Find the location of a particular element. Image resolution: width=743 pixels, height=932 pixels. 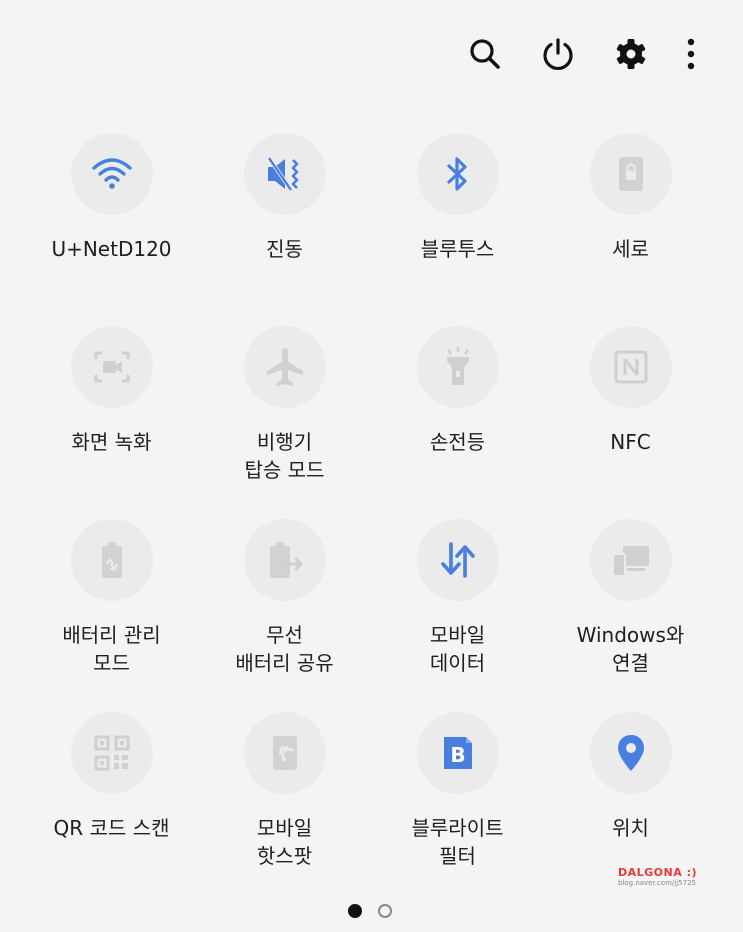

tile-label: 화면 녹화 is located at coordinates (111, 442).